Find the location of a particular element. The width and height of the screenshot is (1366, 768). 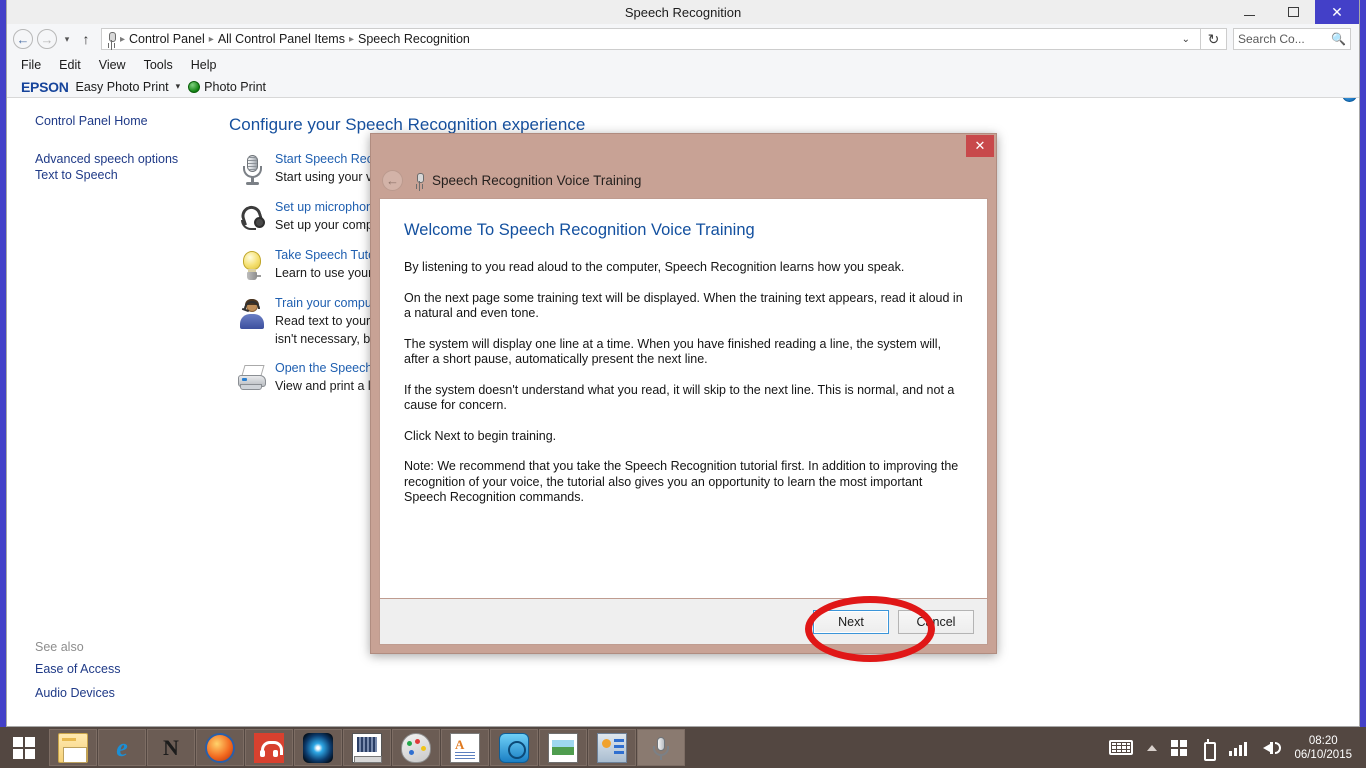

firefox-icon is located at coordinates (220, 747).